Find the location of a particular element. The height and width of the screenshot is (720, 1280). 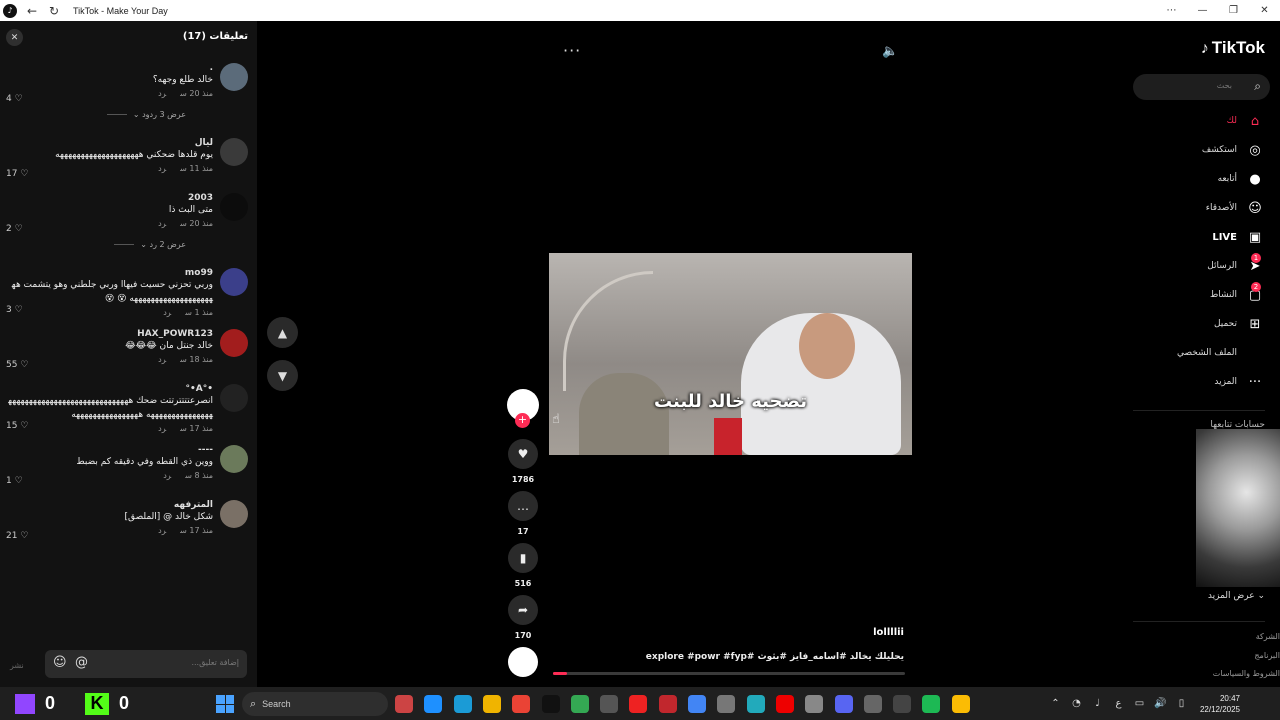

view-replies-button: عرض 3 ردود ⌄ is located at coordinates (128, 120).